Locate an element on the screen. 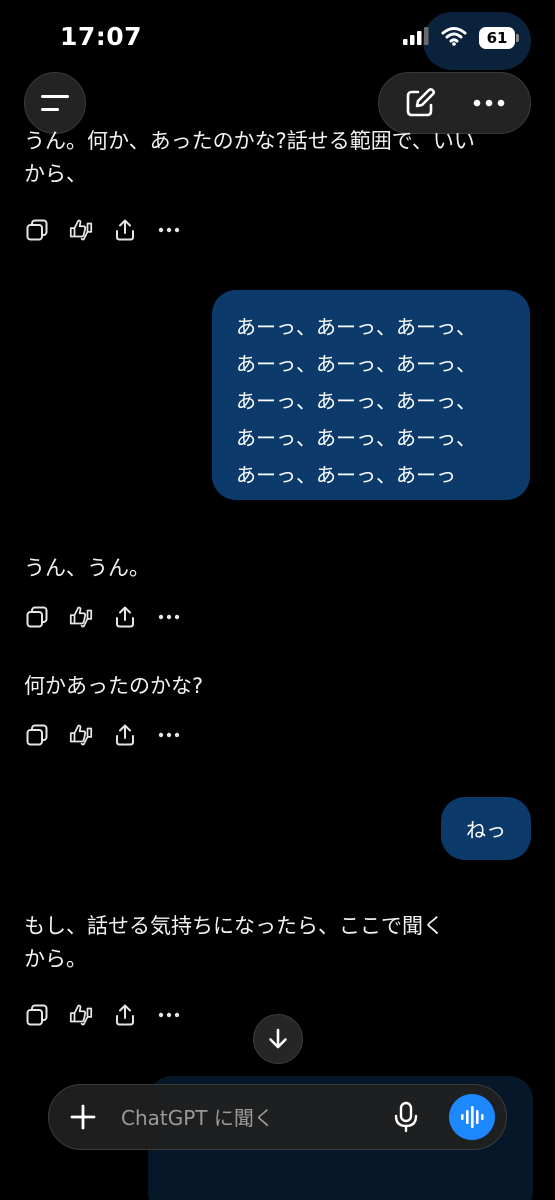  voice-mode-button is located at coordinates (472, 1117).